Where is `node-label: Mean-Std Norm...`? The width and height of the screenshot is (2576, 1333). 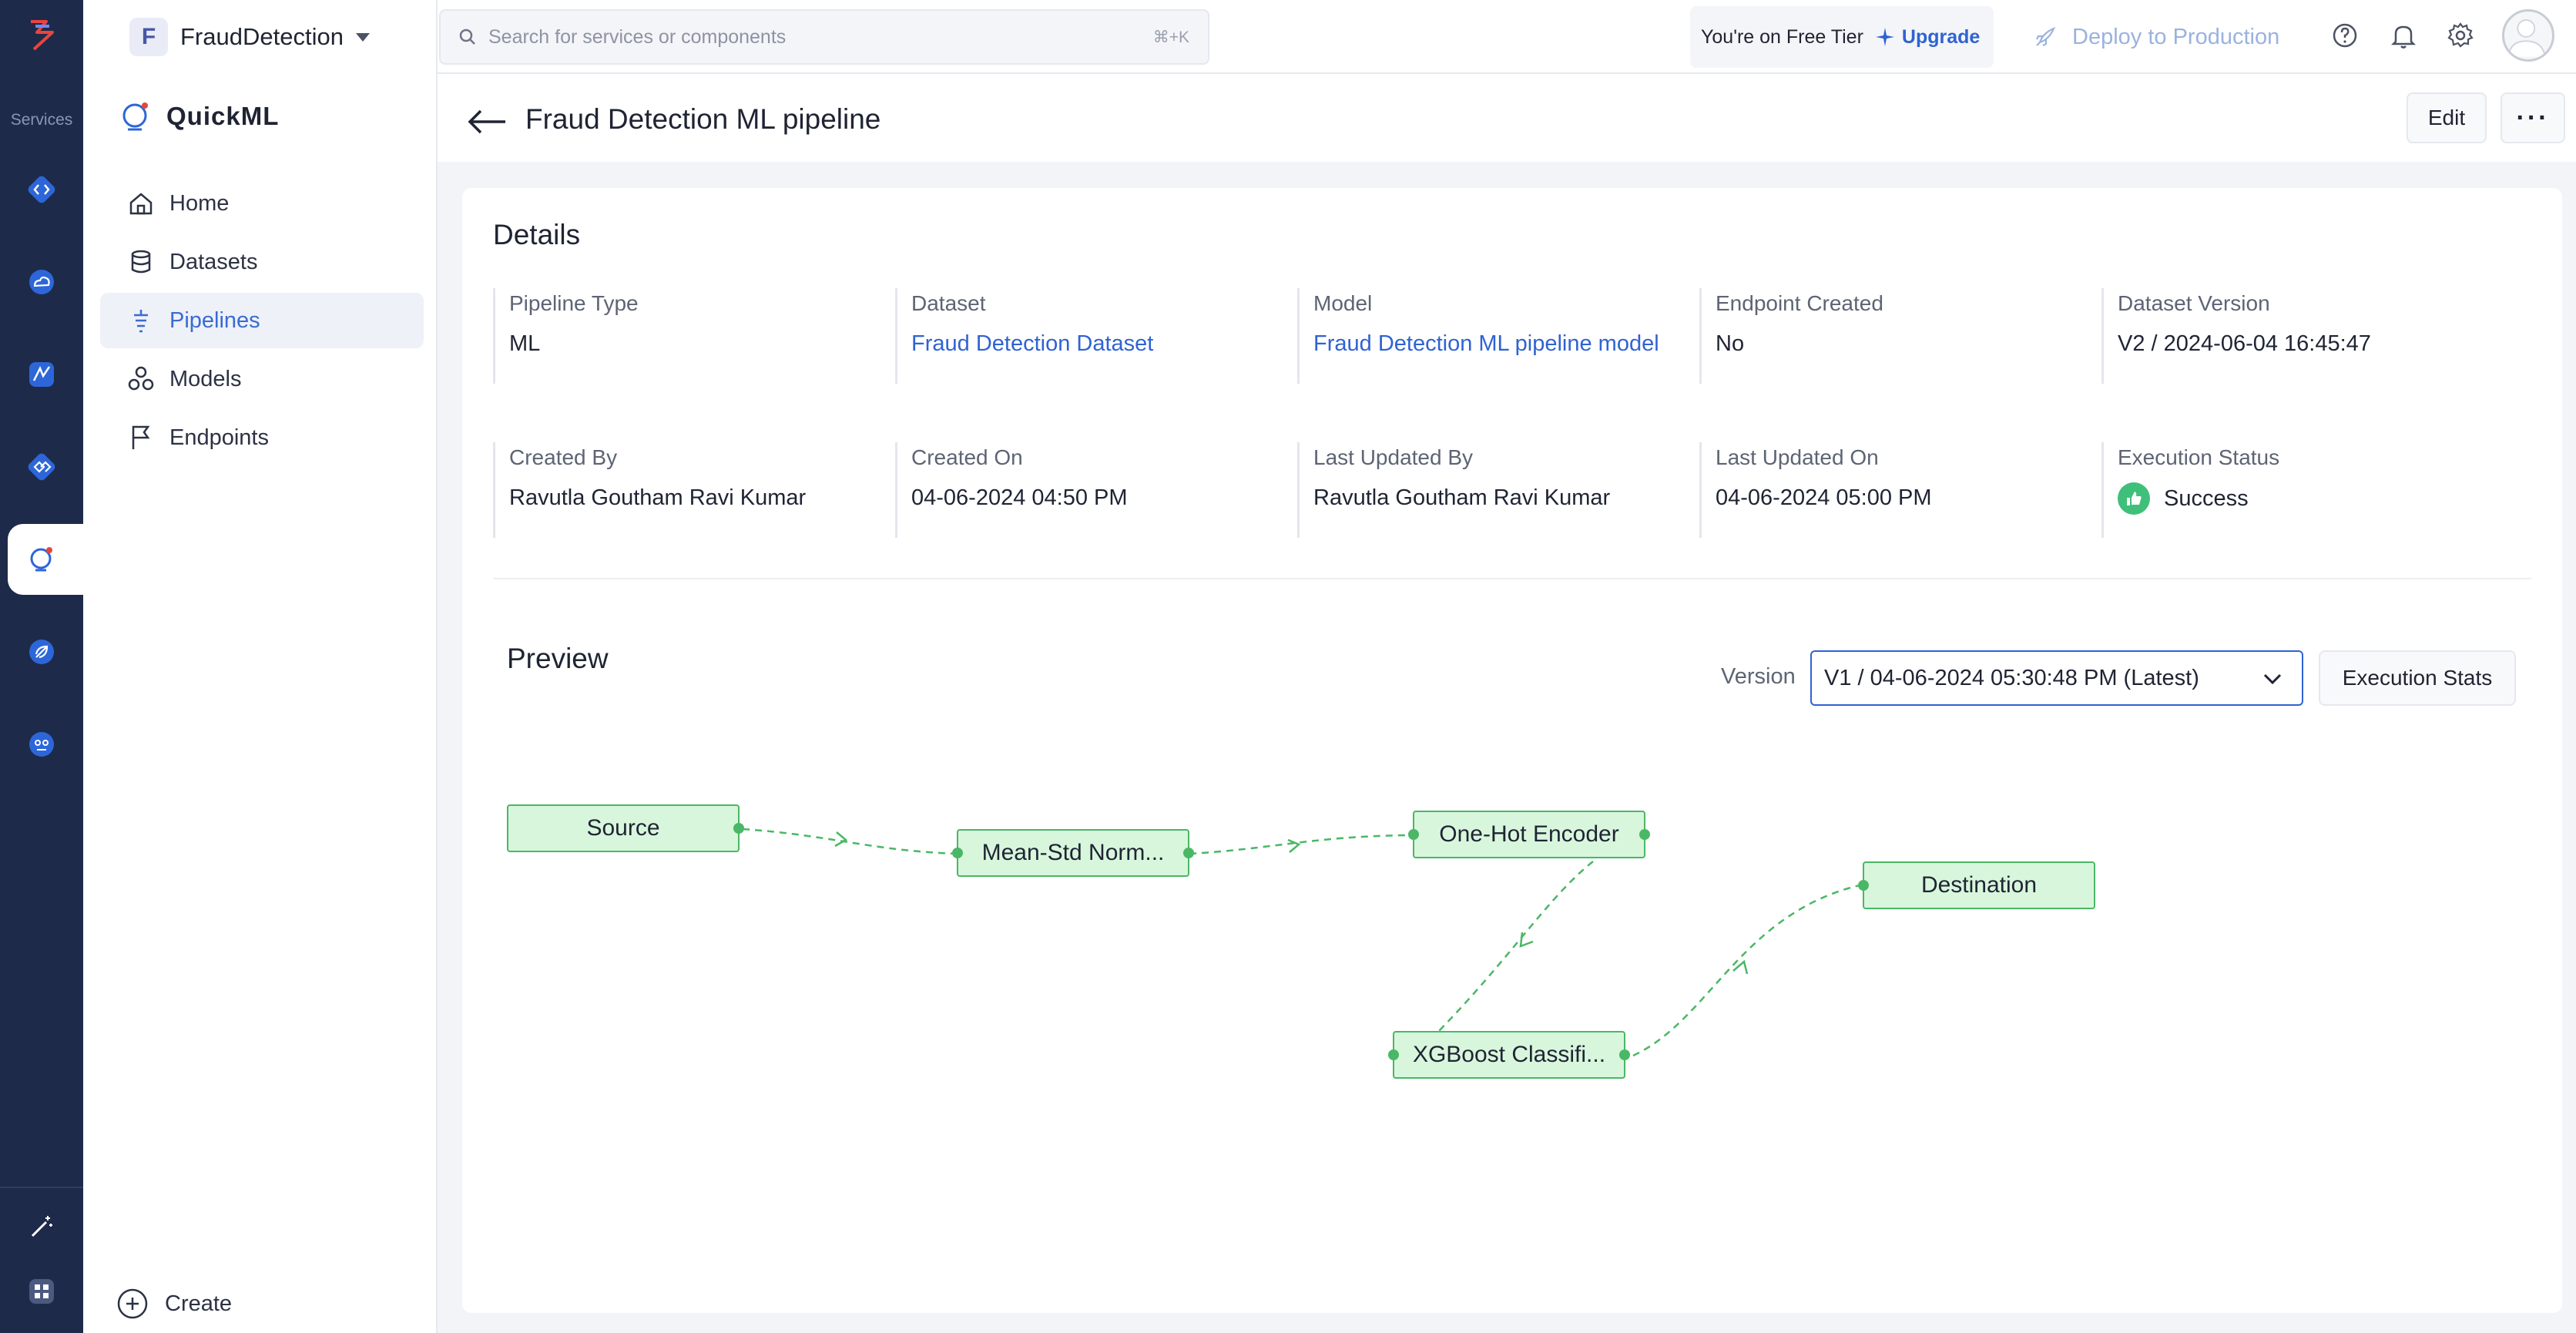 node-label: Mean-Std Norm... is located at coordinates (1073, 852).